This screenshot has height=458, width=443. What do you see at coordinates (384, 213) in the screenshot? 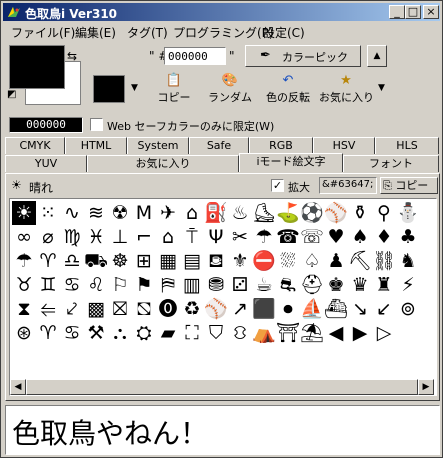
I see `emoji-cell: ⚲` at bounding box center [384, 213].